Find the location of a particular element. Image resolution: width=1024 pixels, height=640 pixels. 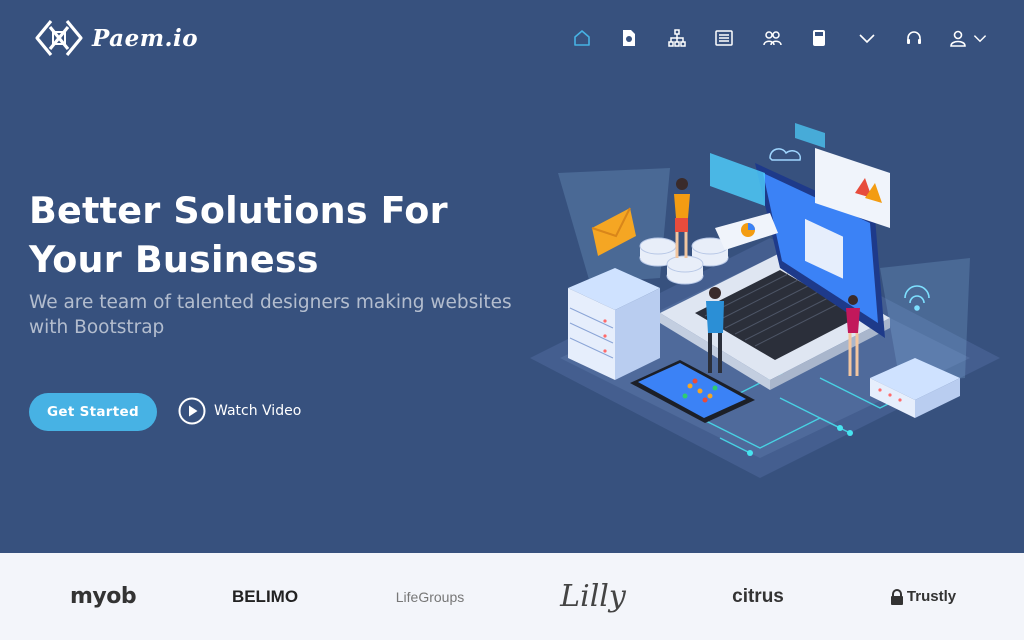

nav-team is located at coordinates (772, 38).